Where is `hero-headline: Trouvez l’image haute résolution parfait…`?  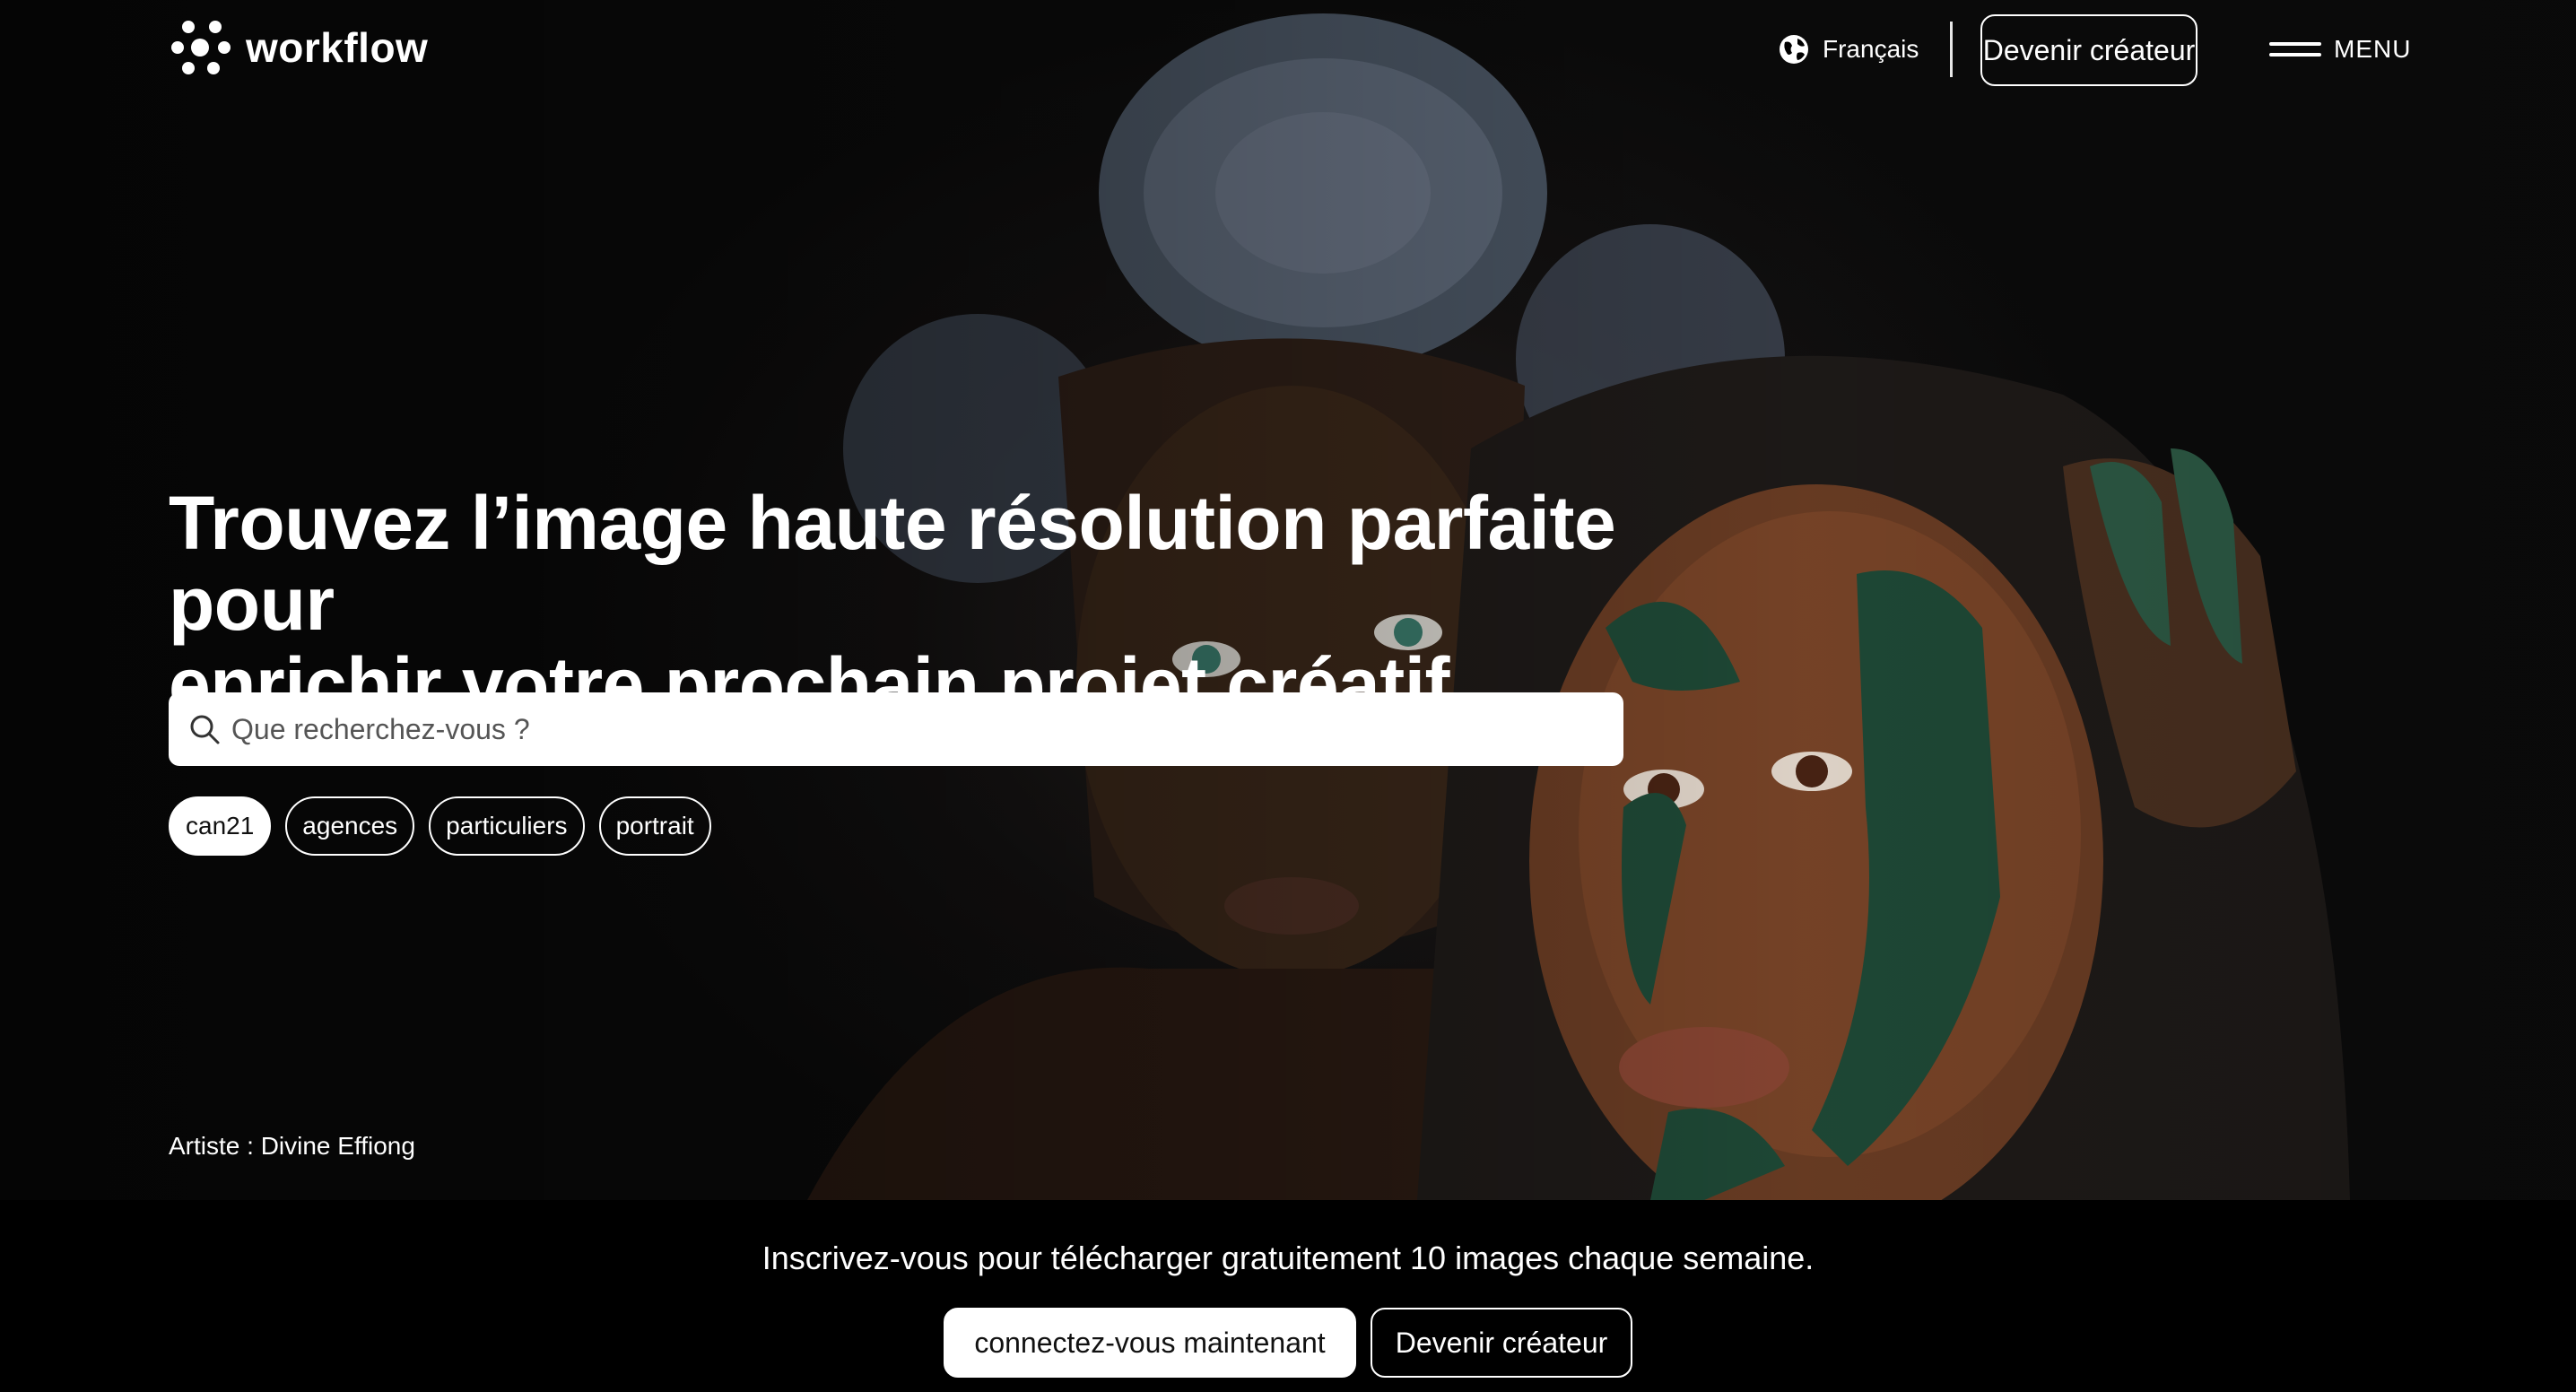
hero-headline: Trouvez l’image haute résolution parfait… is located at coordinates (976, 604).